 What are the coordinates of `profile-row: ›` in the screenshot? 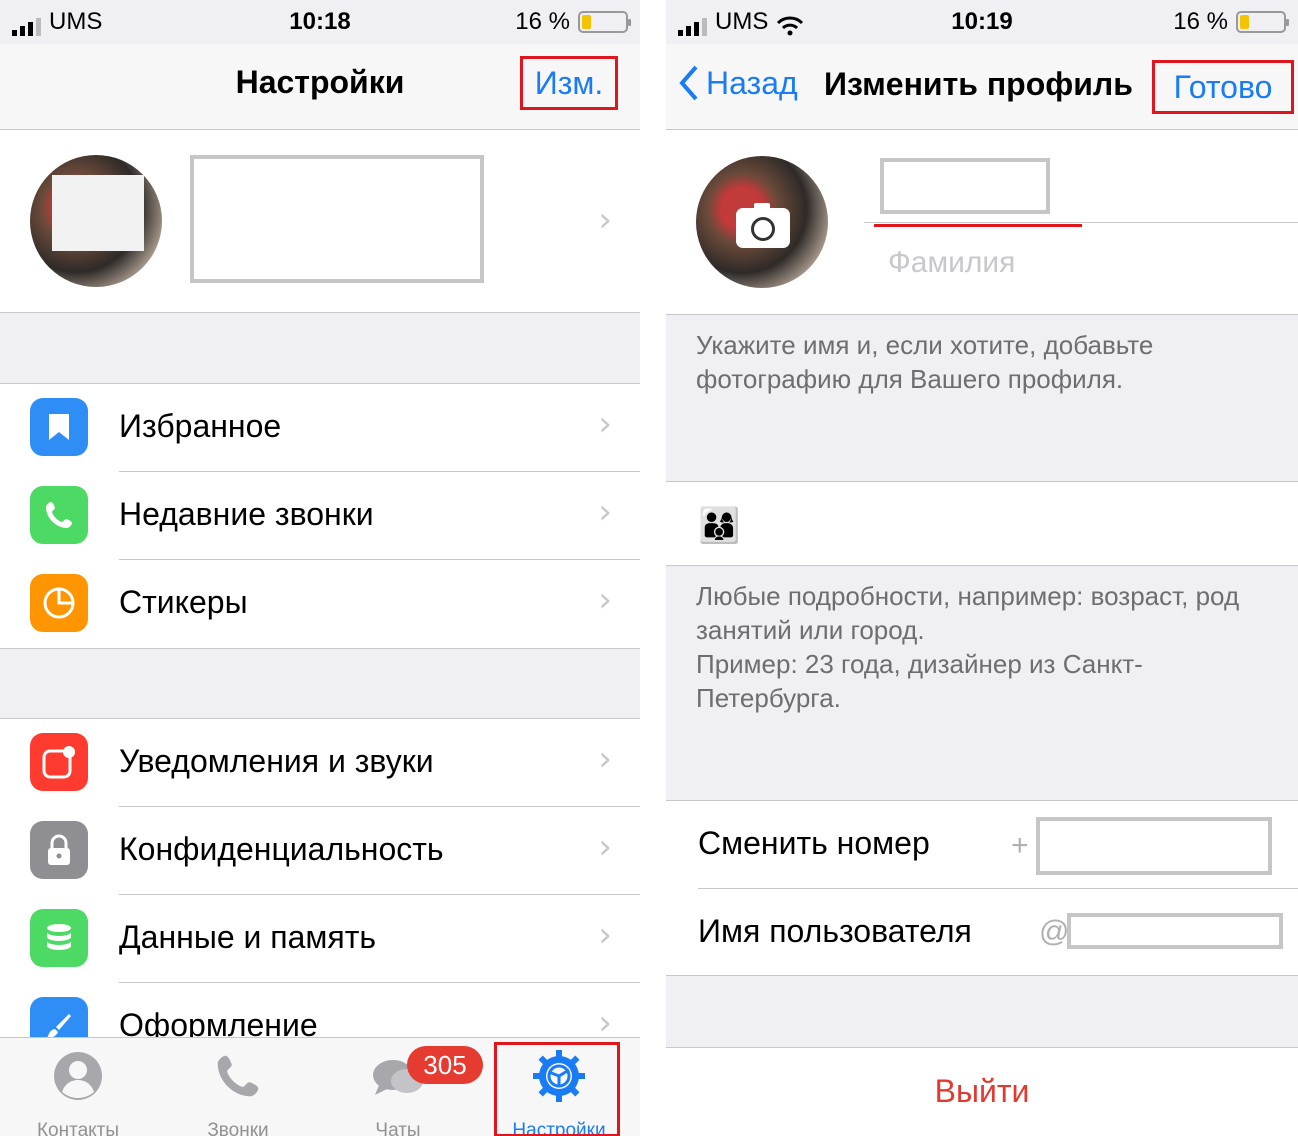 It's located at (320, 221).